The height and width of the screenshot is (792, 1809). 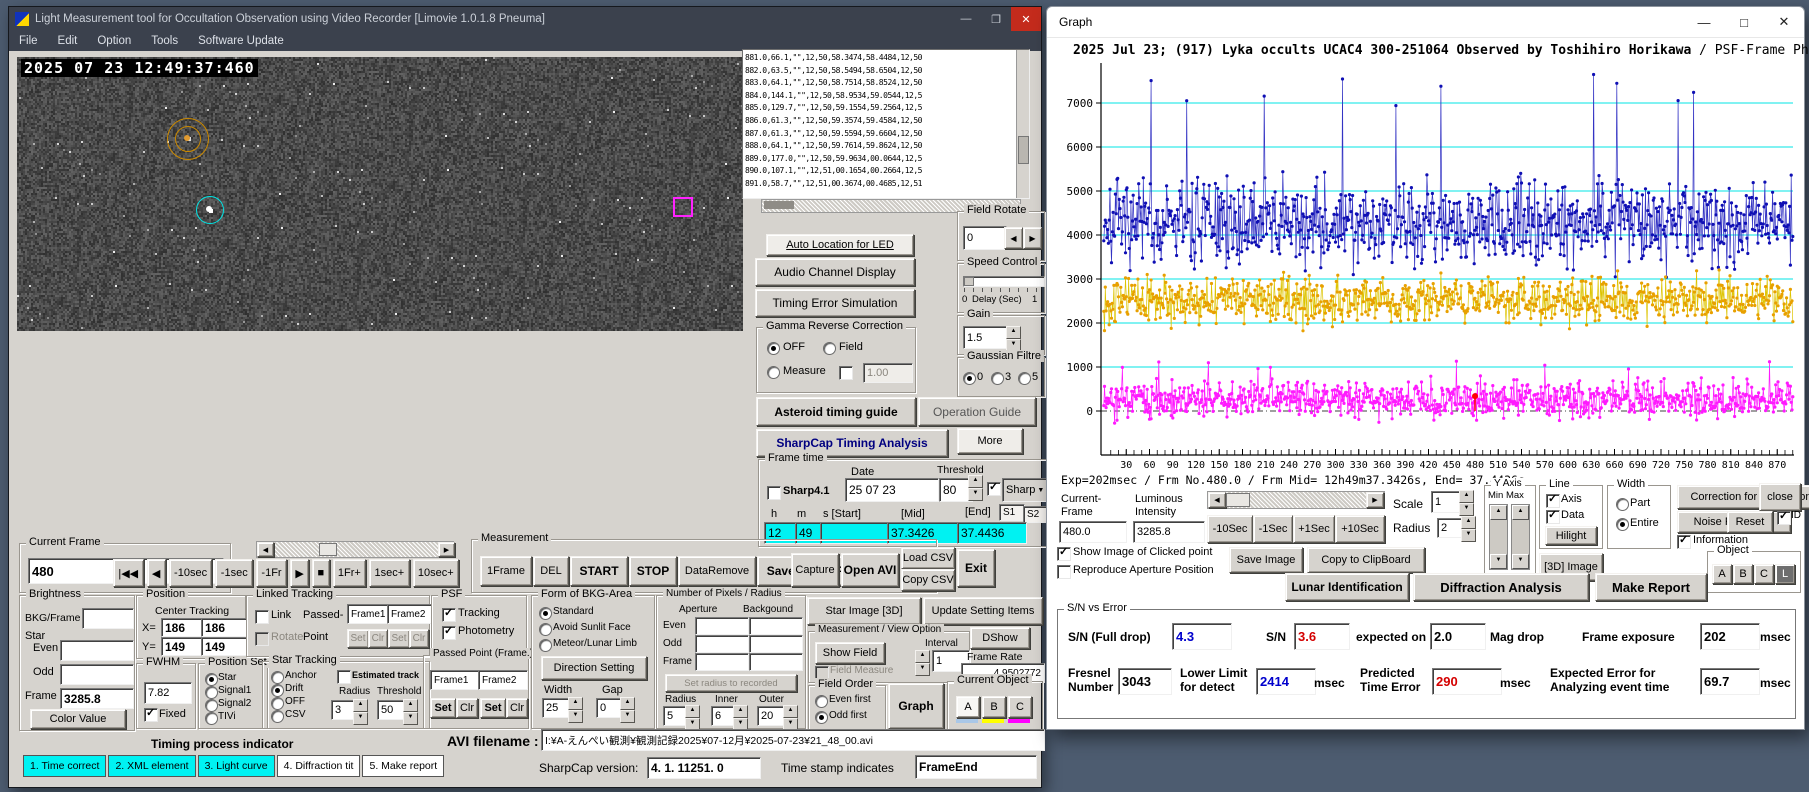 I want to click on menu-item: File, so click(x=28, y=41).